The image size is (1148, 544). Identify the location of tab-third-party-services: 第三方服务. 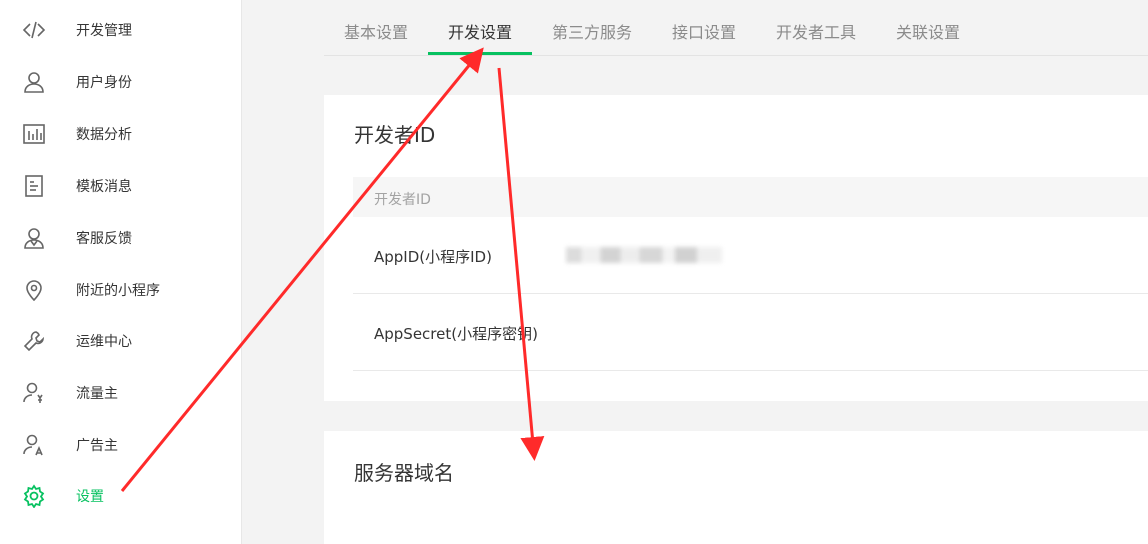
(592, 27).